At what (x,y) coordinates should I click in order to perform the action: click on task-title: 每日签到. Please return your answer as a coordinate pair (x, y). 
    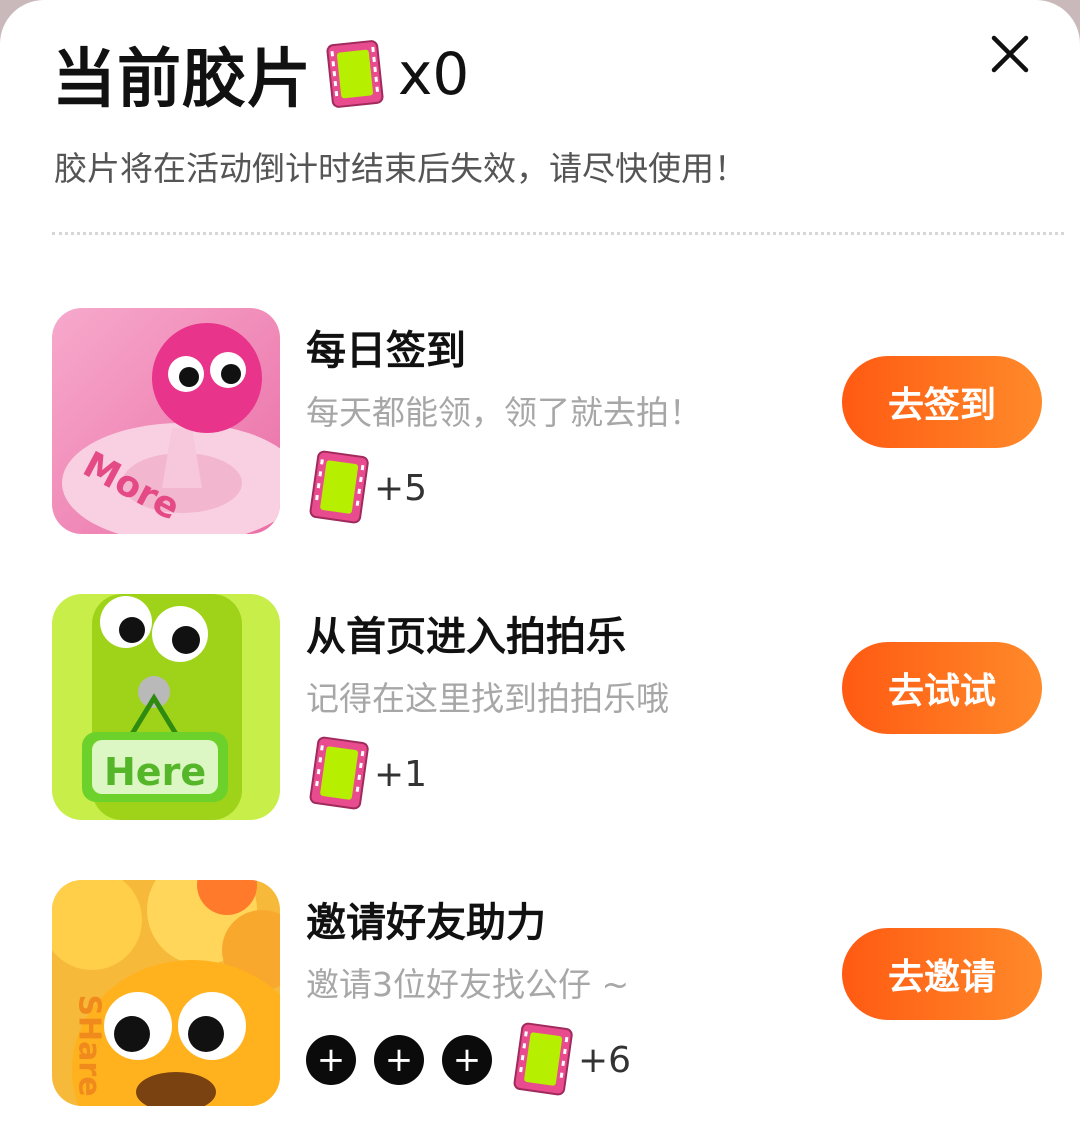
    Looking at the image, I should click on (386, 351).